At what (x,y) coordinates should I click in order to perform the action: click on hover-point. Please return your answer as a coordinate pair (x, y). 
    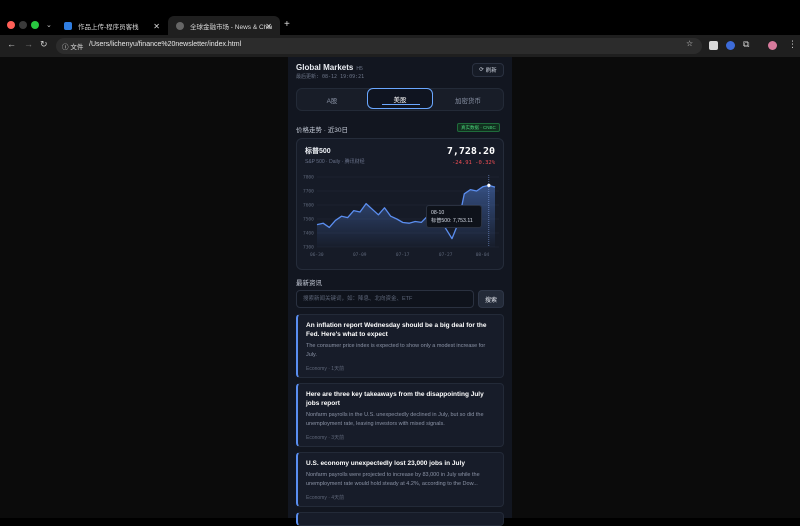
    Looking at the image, I should click on (489, 185).